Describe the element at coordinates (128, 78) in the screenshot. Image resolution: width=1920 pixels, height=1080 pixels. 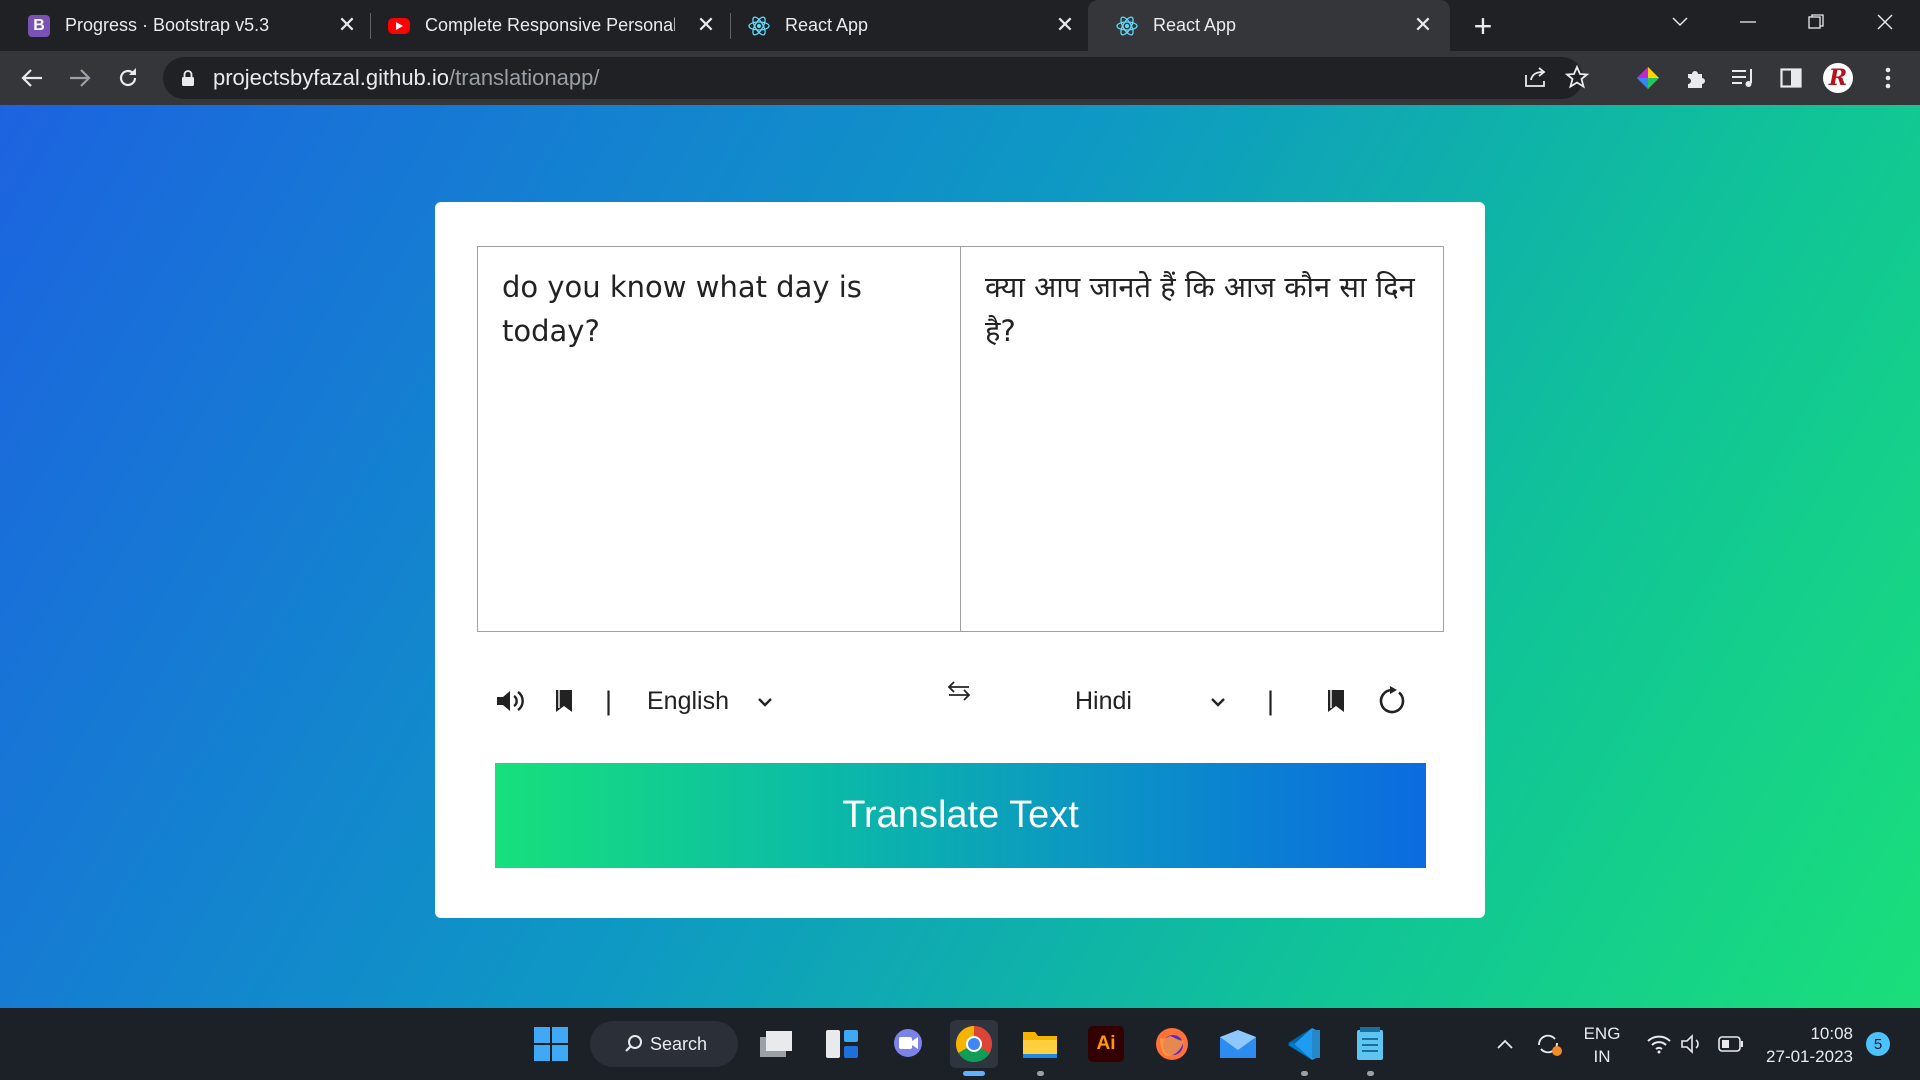
I see `reload-icon` at that location.